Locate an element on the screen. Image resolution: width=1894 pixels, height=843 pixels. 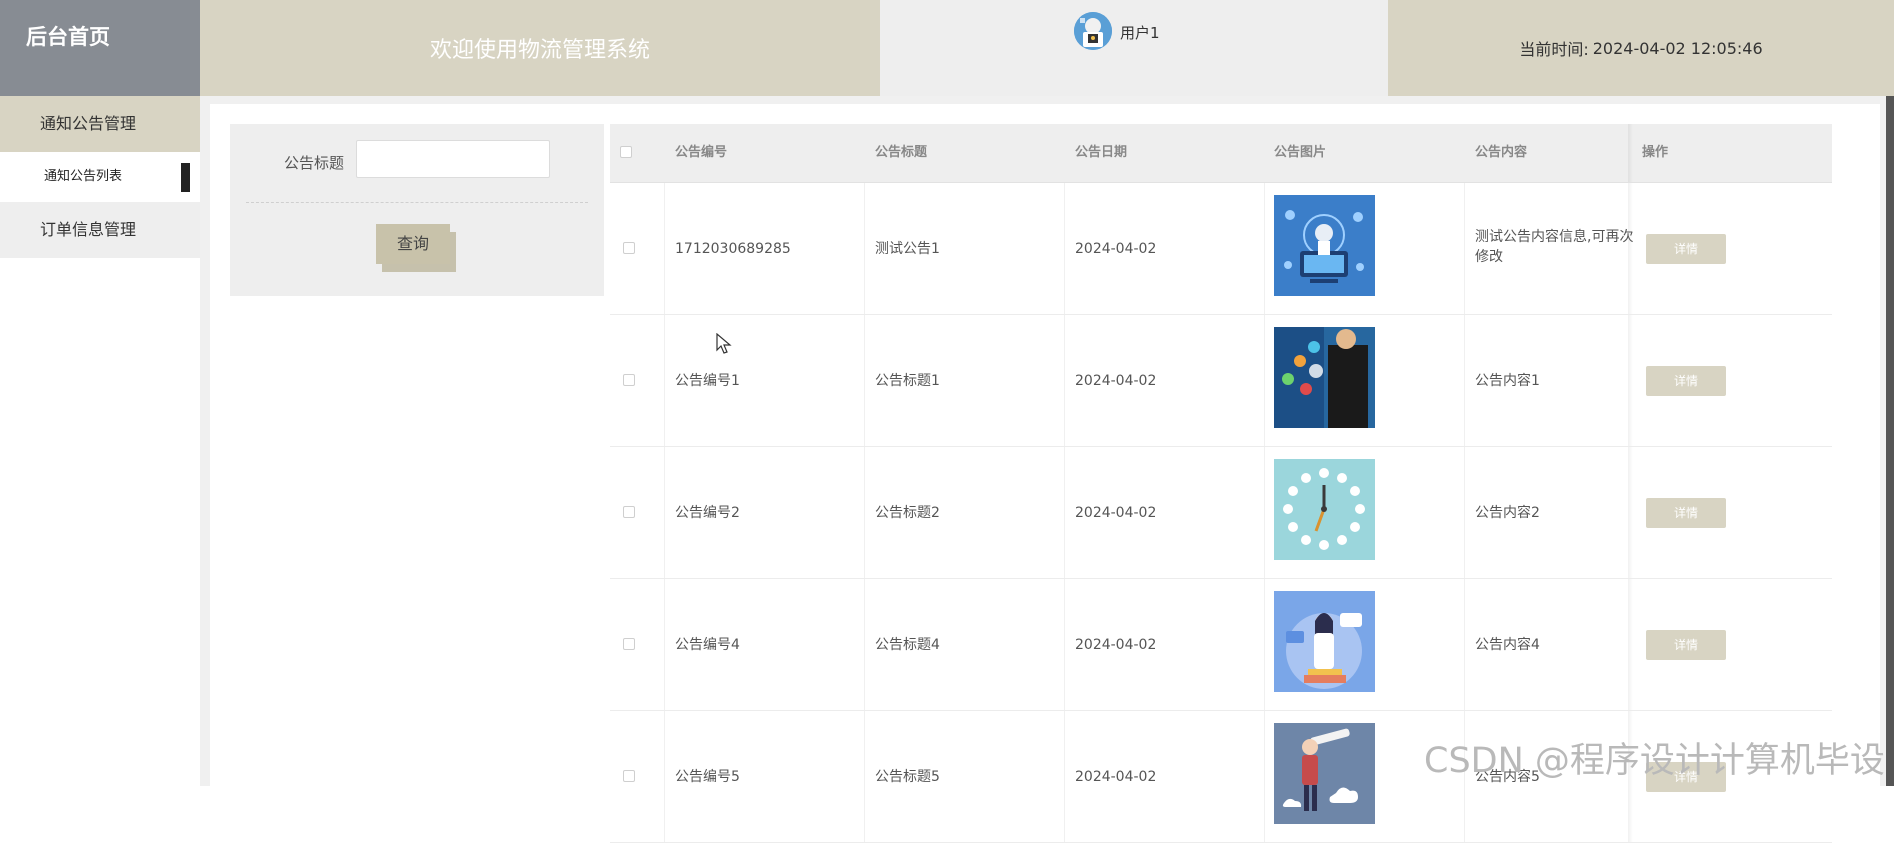
col-notice-date: 公告日期 is located at coordinates (1101, 153).